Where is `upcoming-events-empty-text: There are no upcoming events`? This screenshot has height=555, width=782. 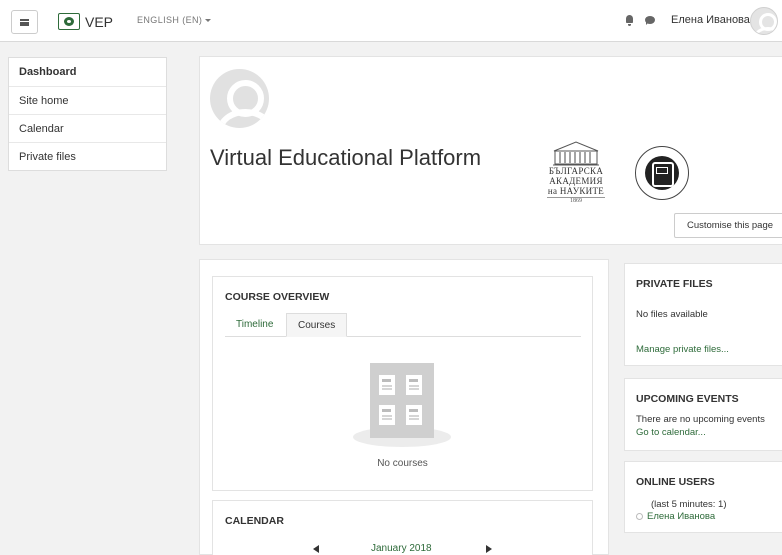 upcoming-events-empty-text: There are no upcoming events is located at coordinates (700, 419).